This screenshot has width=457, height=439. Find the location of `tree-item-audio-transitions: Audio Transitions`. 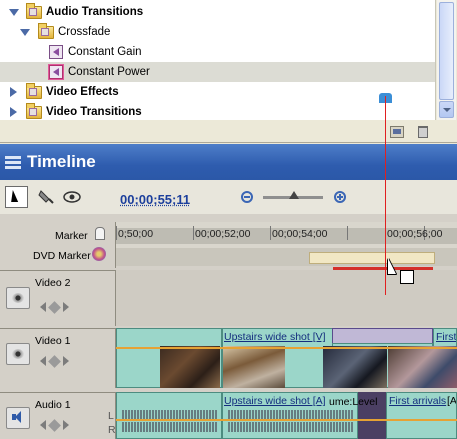

tree-item-audio-transitions: Audio Transitions is located at coordinates (217, 12).